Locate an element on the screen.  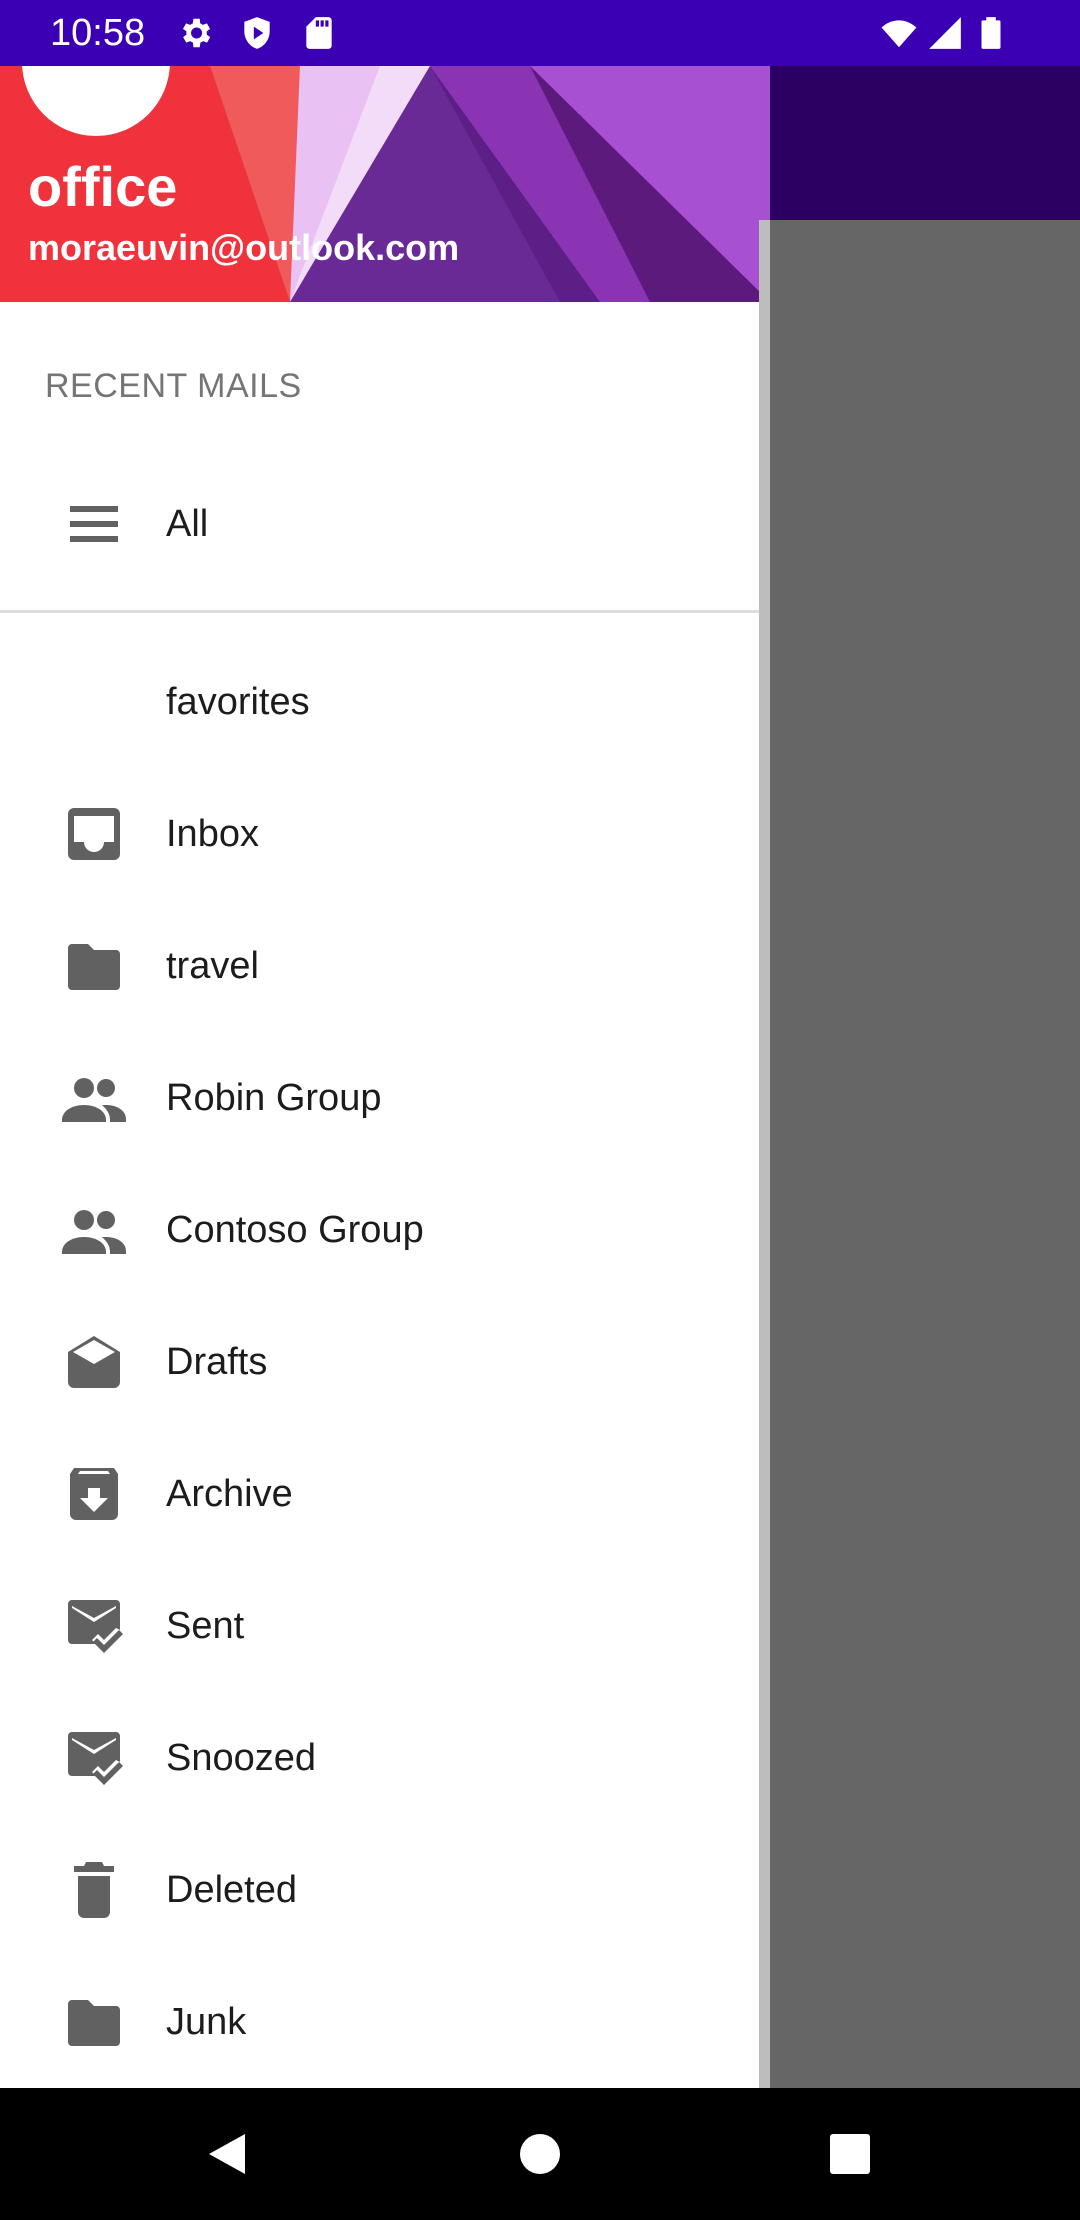
nav-item-contoso-group: Contoso Group is located at coordinates (379, 1230).